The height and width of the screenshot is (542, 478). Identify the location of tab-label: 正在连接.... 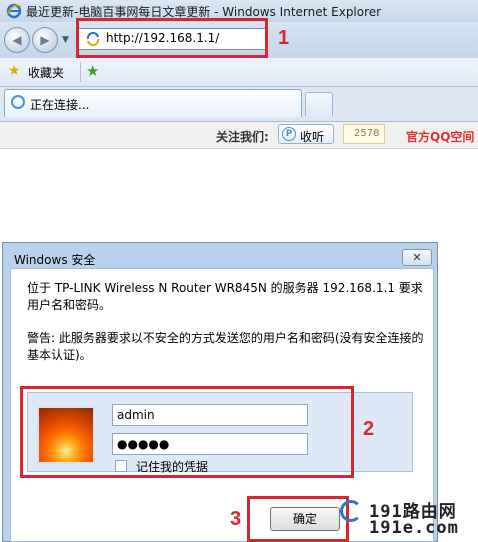
(60, 105).